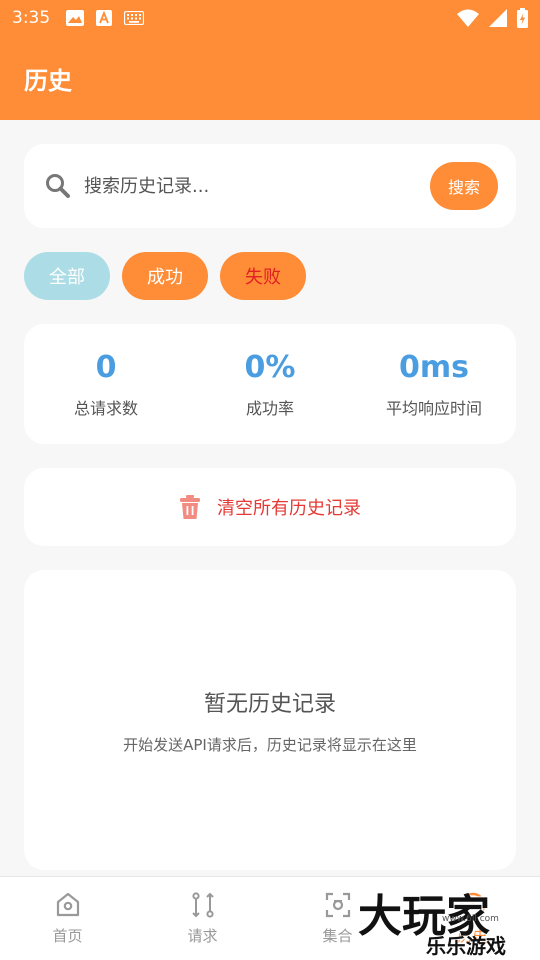  I want to click on nav-item-request: 请求, so click(202, 918).